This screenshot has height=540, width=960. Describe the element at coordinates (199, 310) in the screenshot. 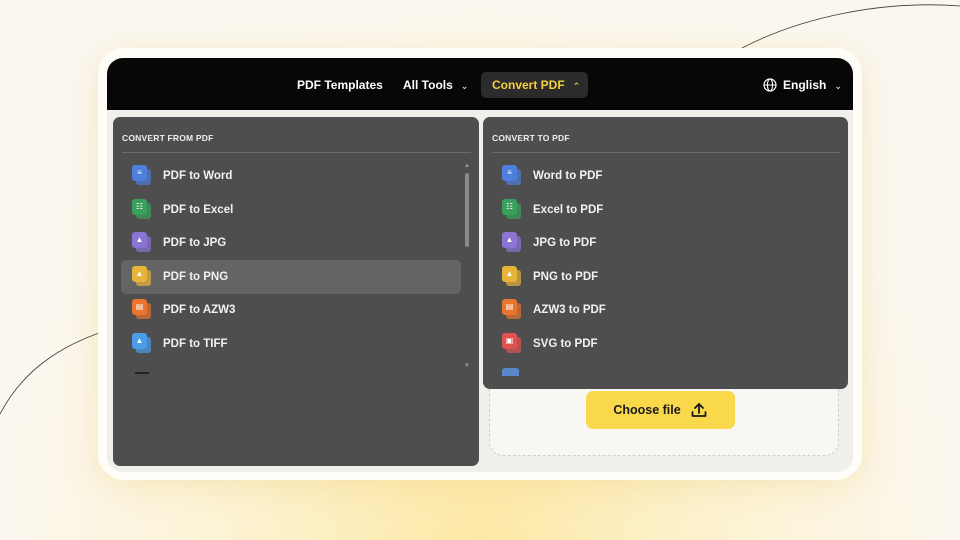

I see `convert-from-item-label: PDF to AZW3` at that location.